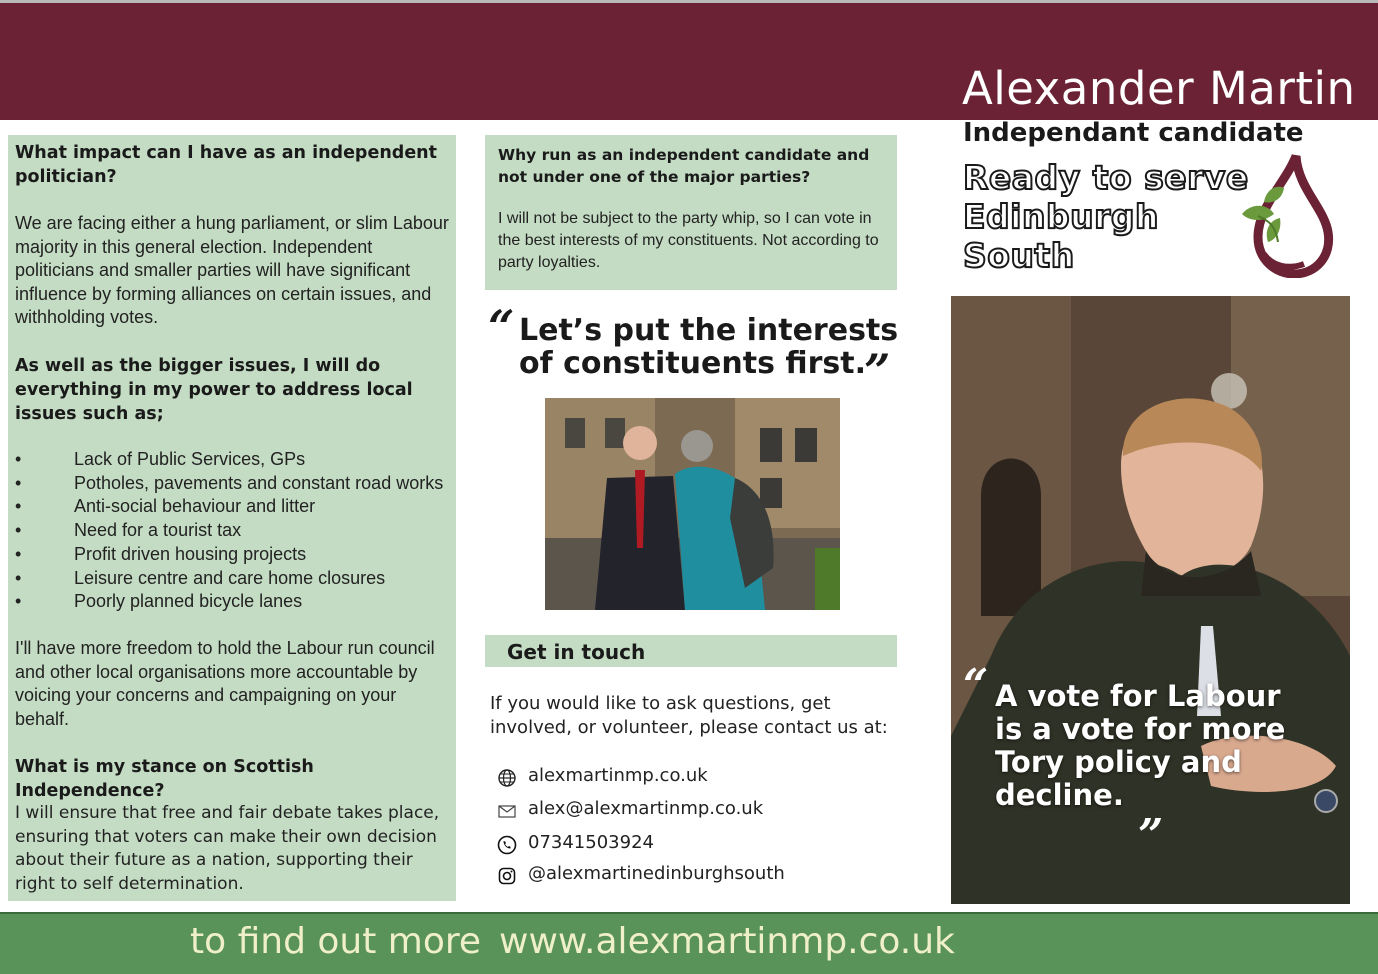 This screenshot has width=1378, height=974. Describe the element at coordinates (1018, 255) in the screenshot. I see `slogan-line: South` at that location.